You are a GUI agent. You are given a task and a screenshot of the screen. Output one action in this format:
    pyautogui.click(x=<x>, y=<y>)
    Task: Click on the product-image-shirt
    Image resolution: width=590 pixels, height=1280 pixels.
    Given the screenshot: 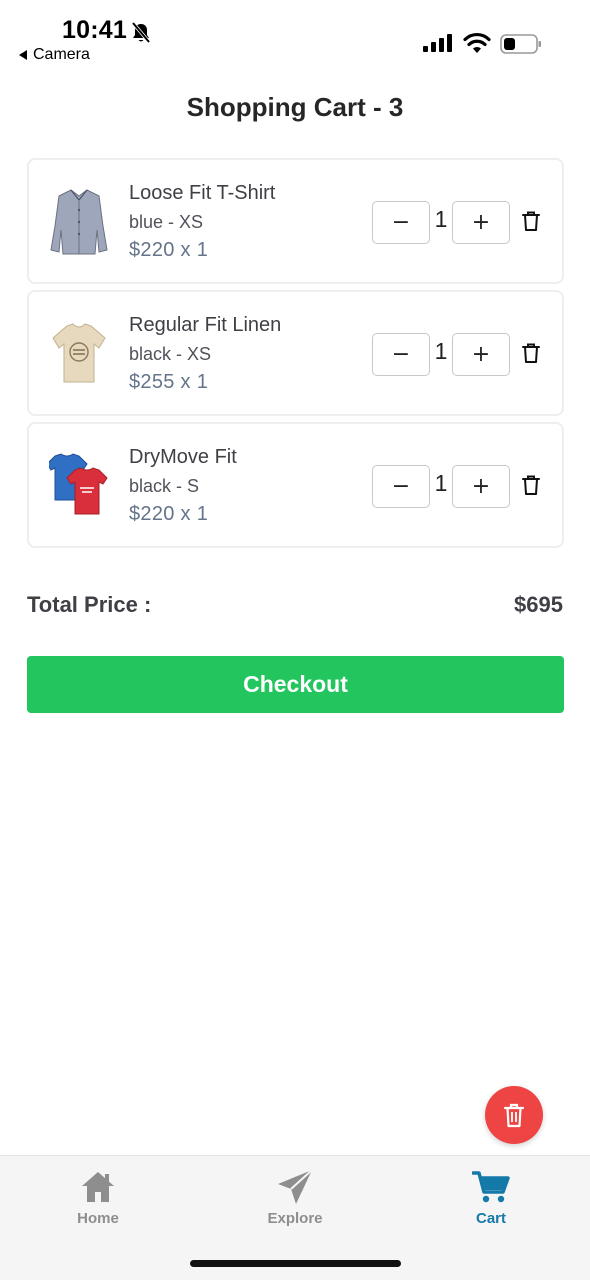 What is the action you would take?
    pyautogui.click(x=79, y=222)
    